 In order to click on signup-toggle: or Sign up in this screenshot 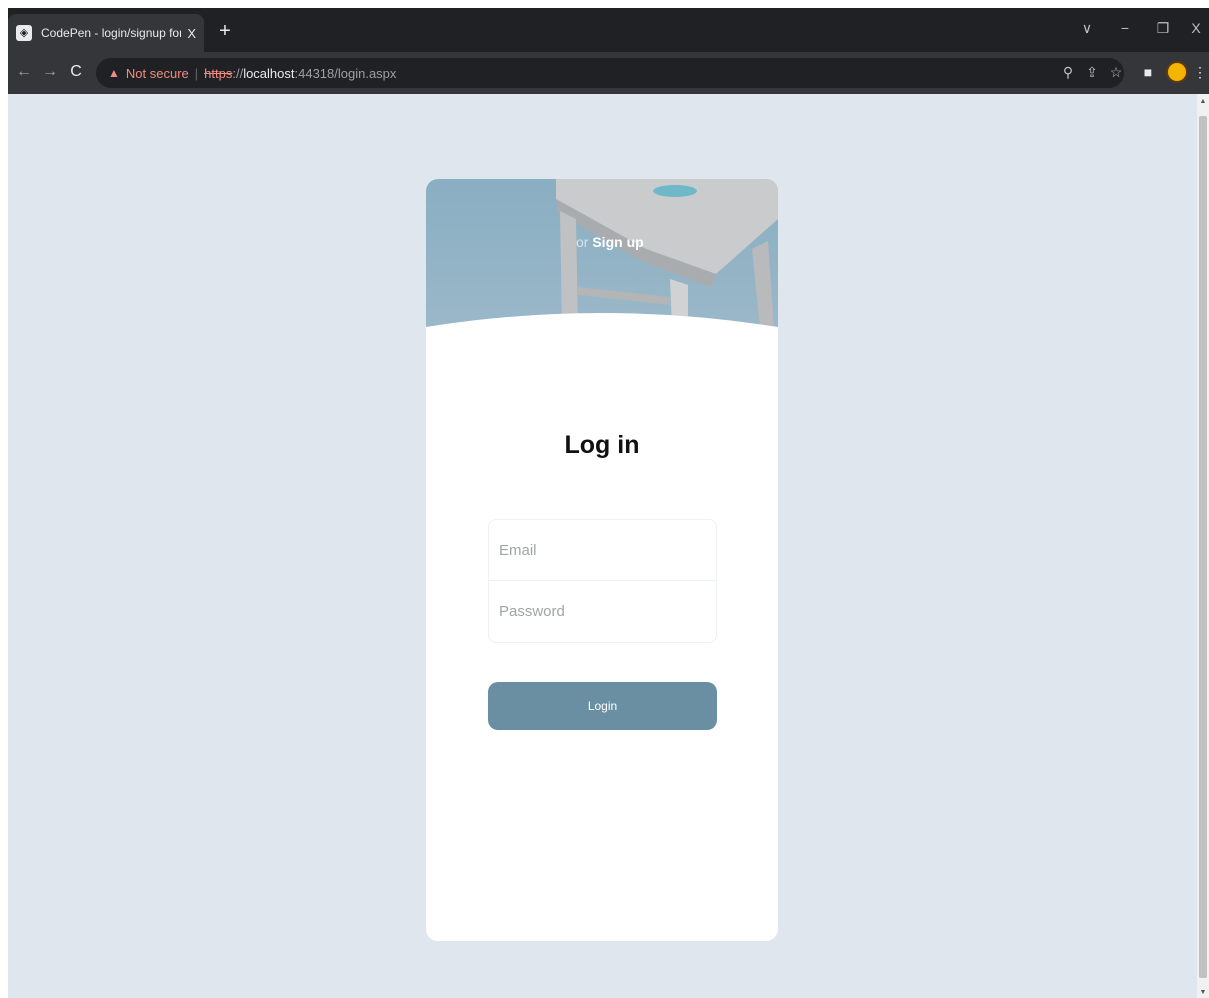, I will do `click(610, 242)`.